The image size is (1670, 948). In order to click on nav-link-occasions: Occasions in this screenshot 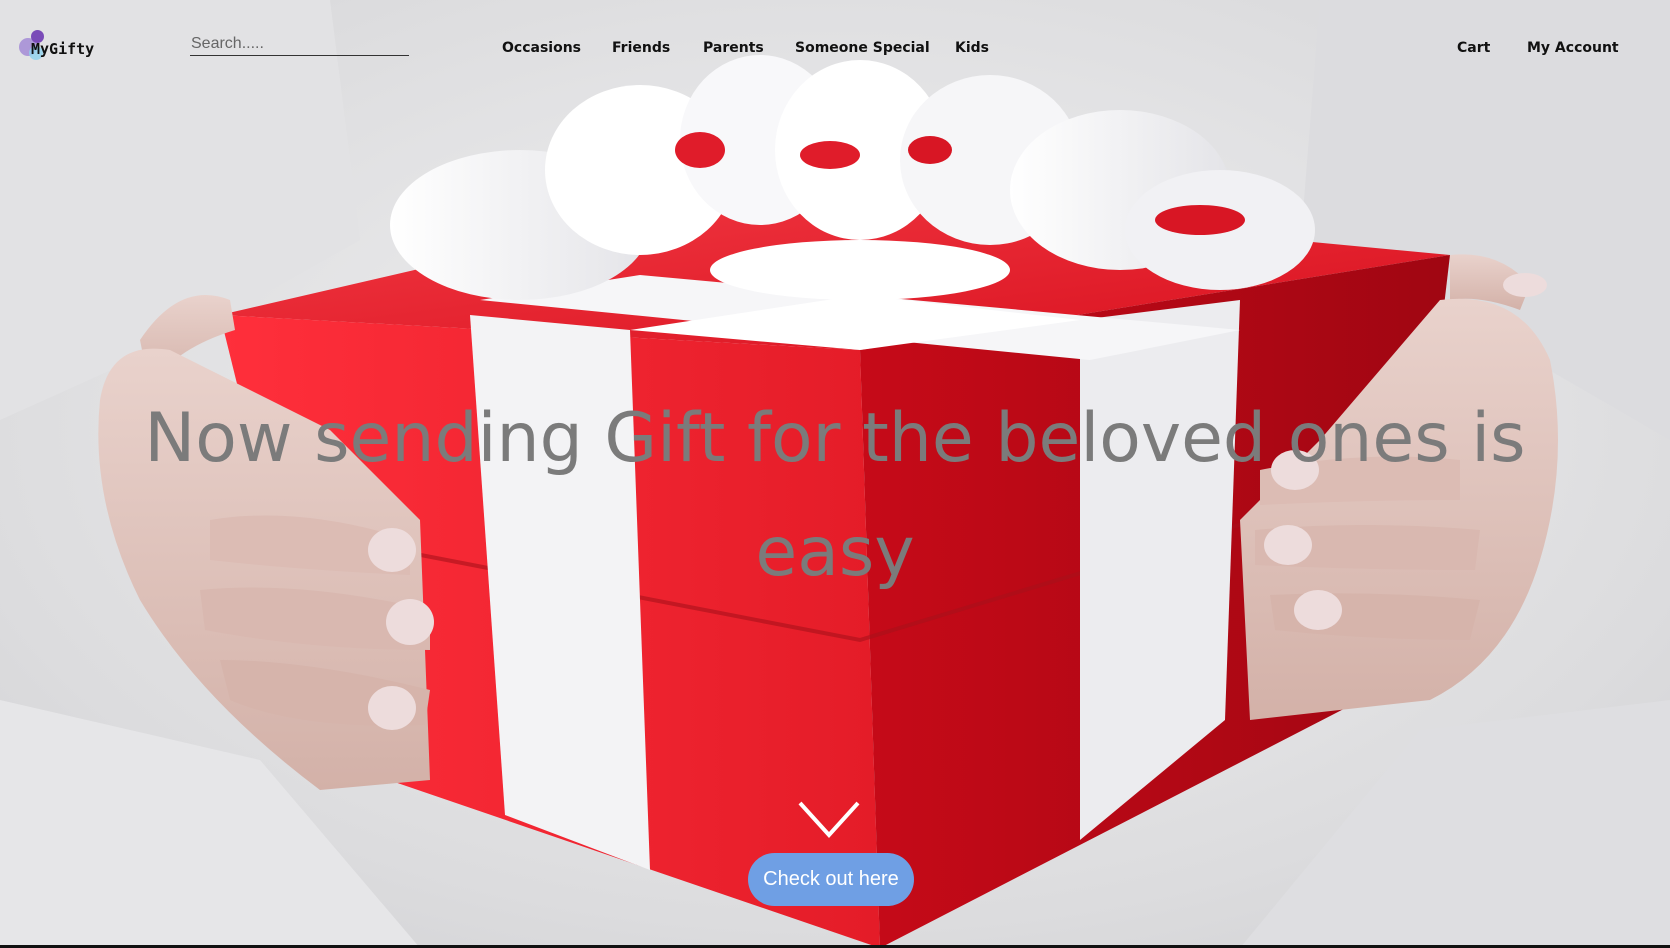, I will do `click(541, 48)`.